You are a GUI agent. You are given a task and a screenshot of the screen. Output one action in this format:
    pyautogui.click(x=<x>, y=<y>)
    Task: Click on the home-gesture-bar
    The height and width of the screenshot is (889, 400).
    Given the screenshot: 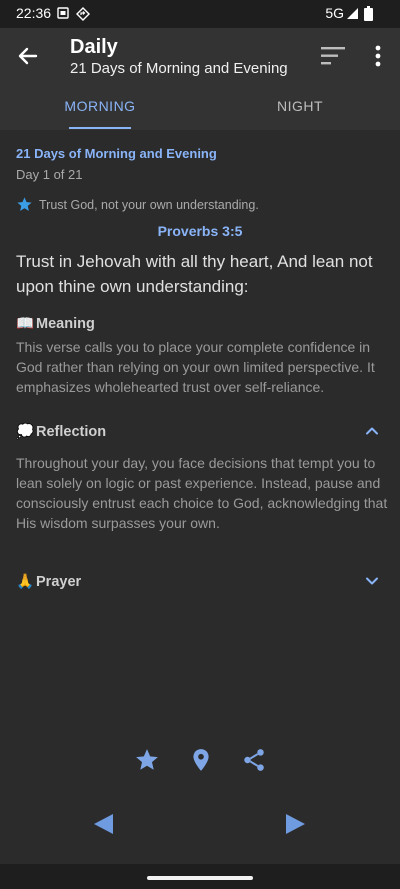 What is the action you would take?
    pyautogui.click(x=200, y=878)
    